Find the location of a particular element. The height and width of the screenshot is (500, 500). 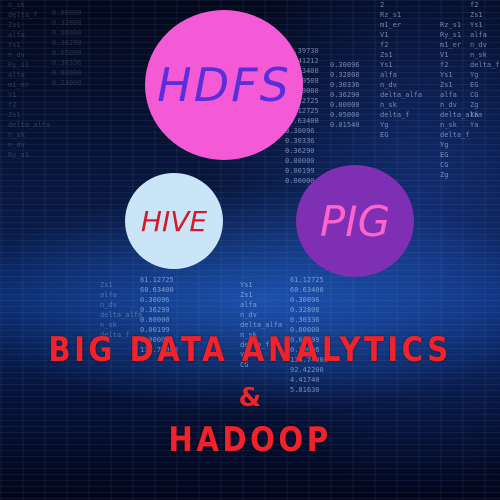

hive-bubble: HIVE is located at coordinates (174, 221).